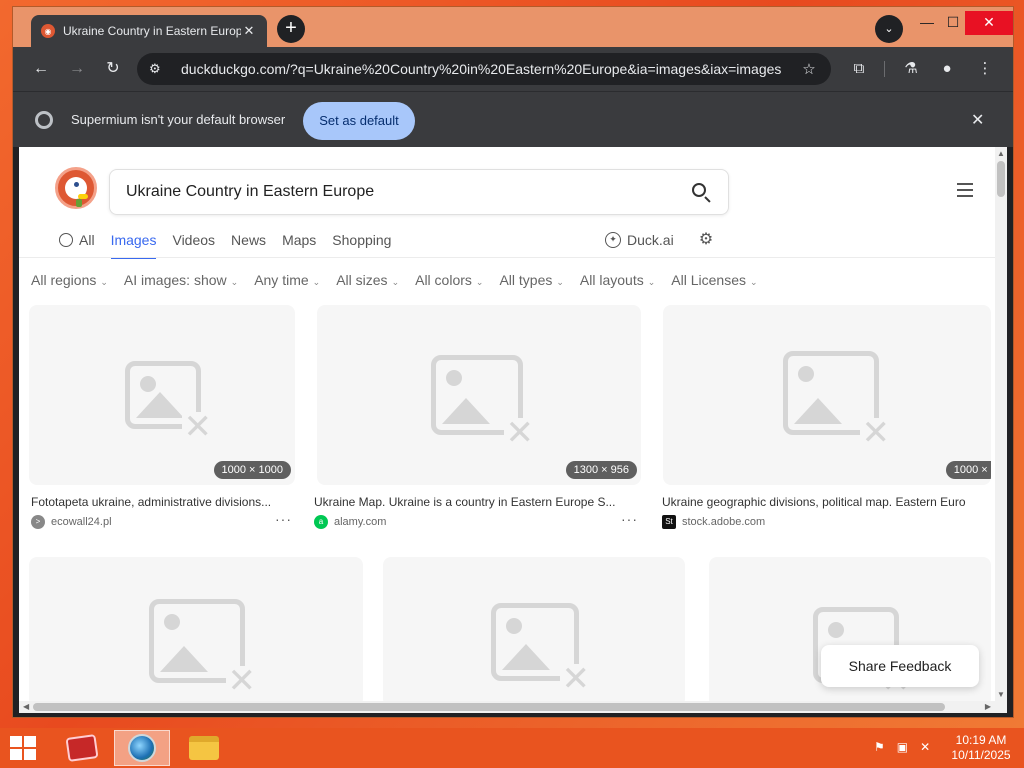 Image resolution: width=1024 pixels, height=768 pixels. Describe the element at coordinates (965, 190) in the screenshot. I see `hamburger-menu-icon` at that location.